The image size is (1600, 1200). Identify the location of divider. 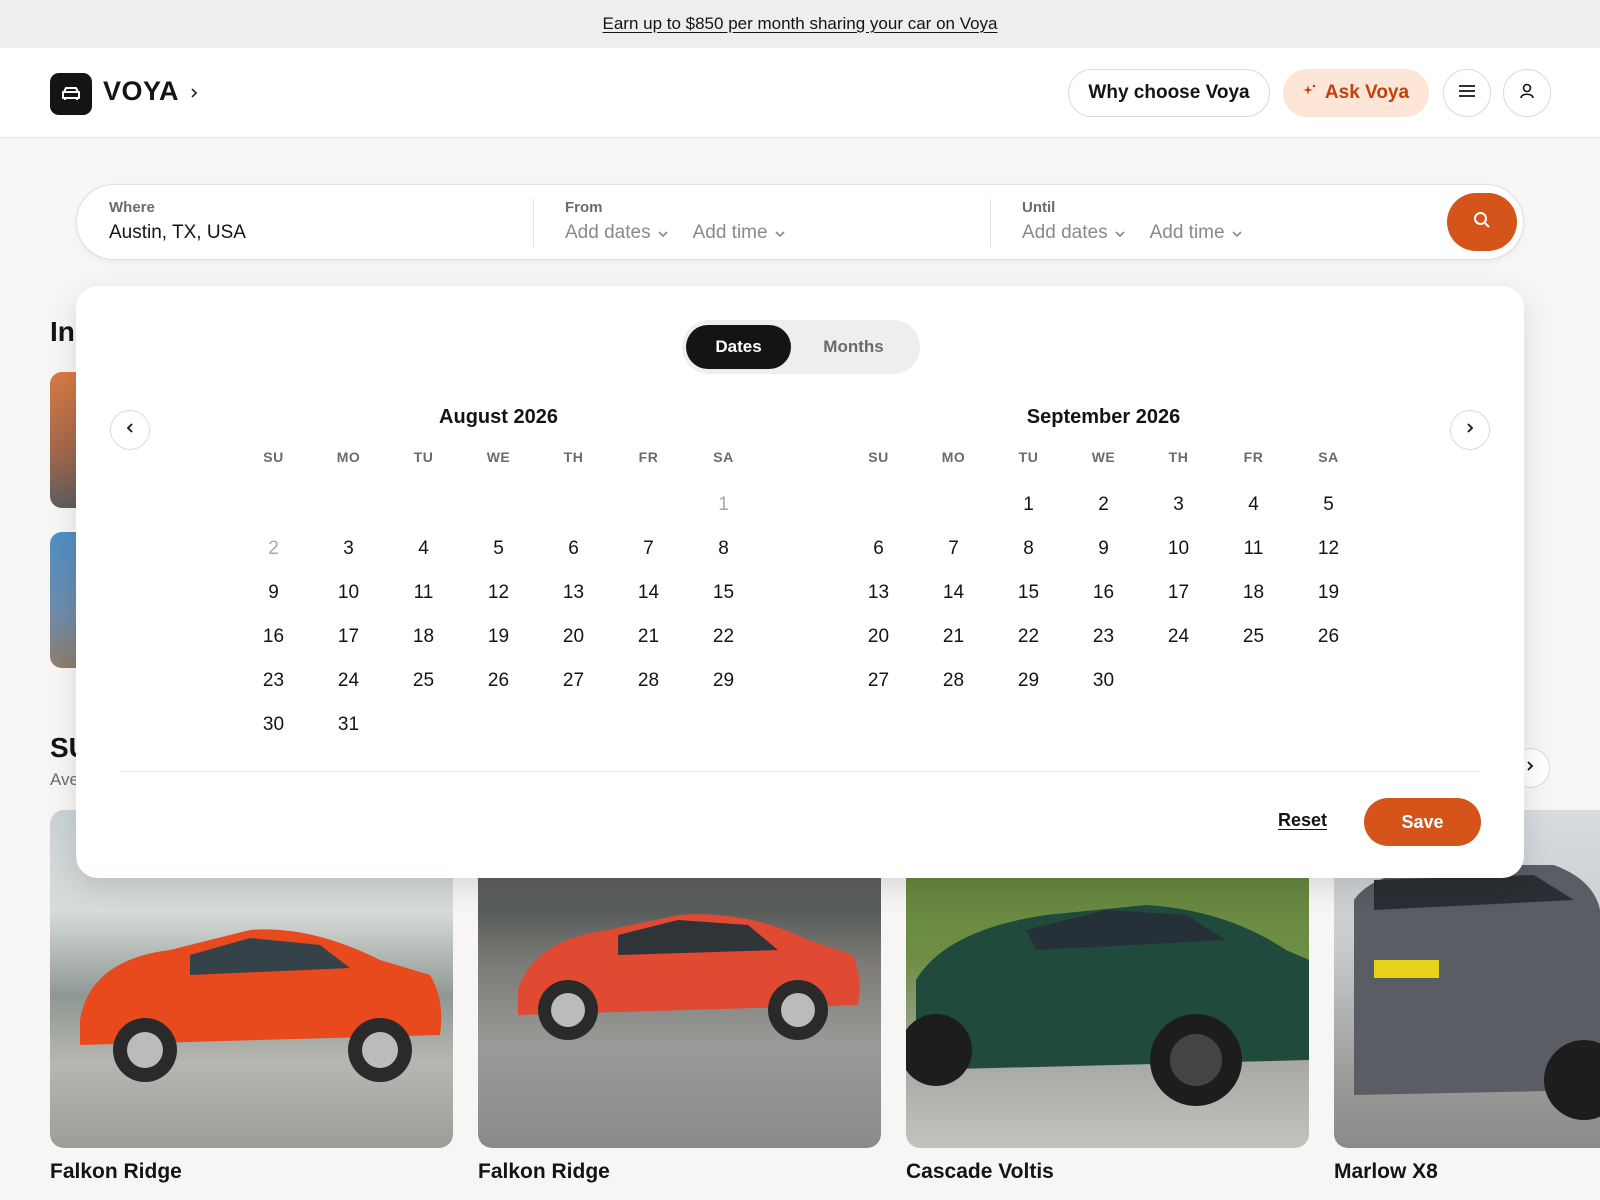
(990, 223).